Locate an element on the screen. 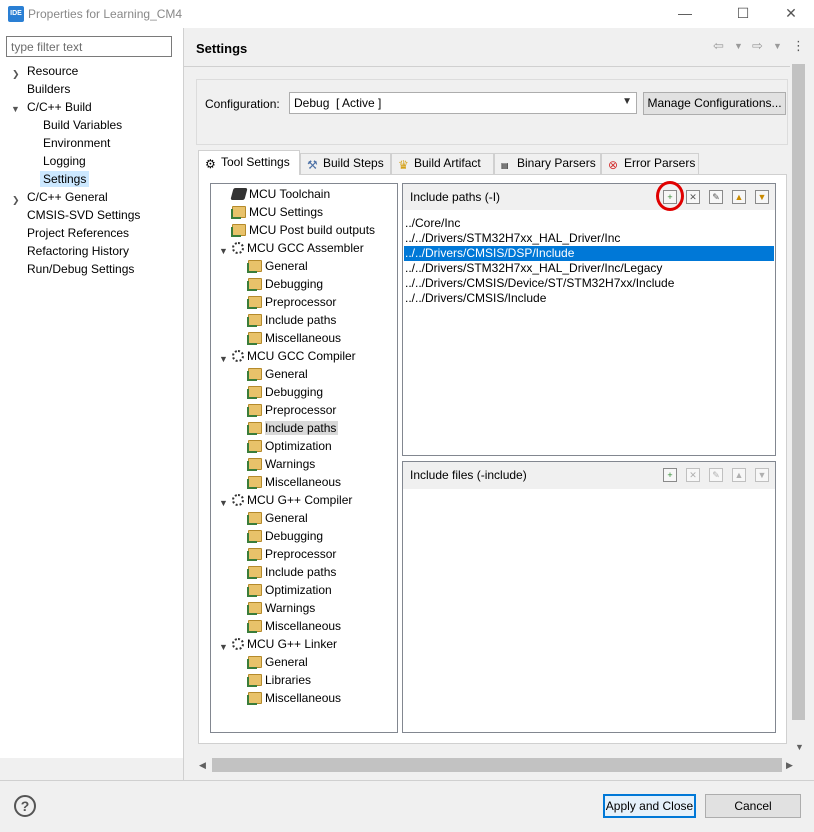  nav-item-environment: Environment is located at coordinates (76, 143).